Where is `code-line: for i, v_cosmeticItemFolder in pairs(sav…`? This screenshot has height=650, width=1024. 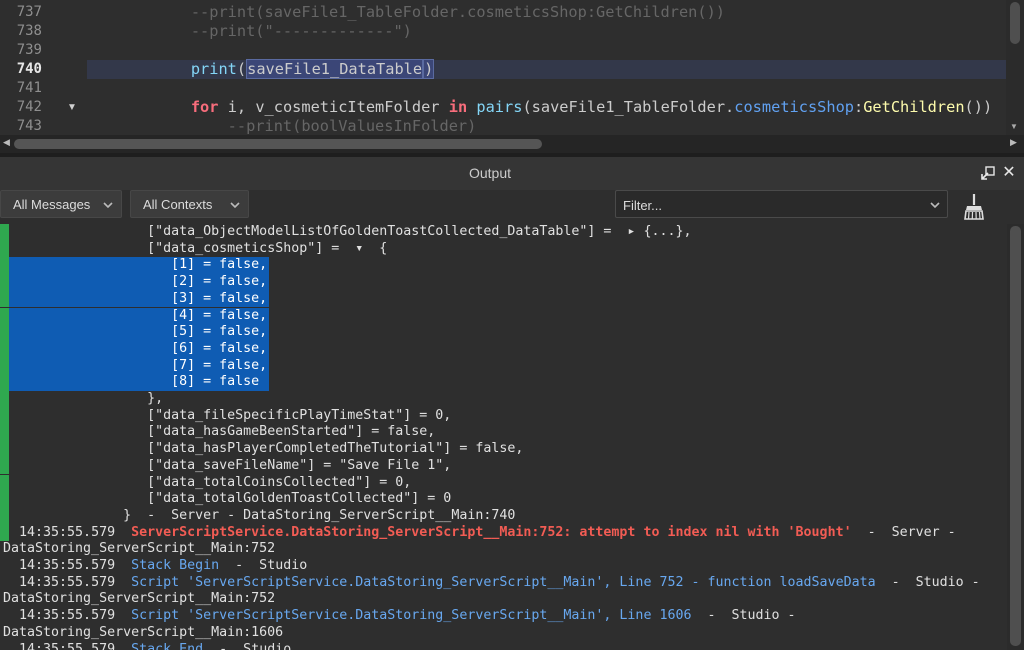 code-line: for i, v_cosmeticItemFolder in pairs(sav… is located at coordinates (573, 107).